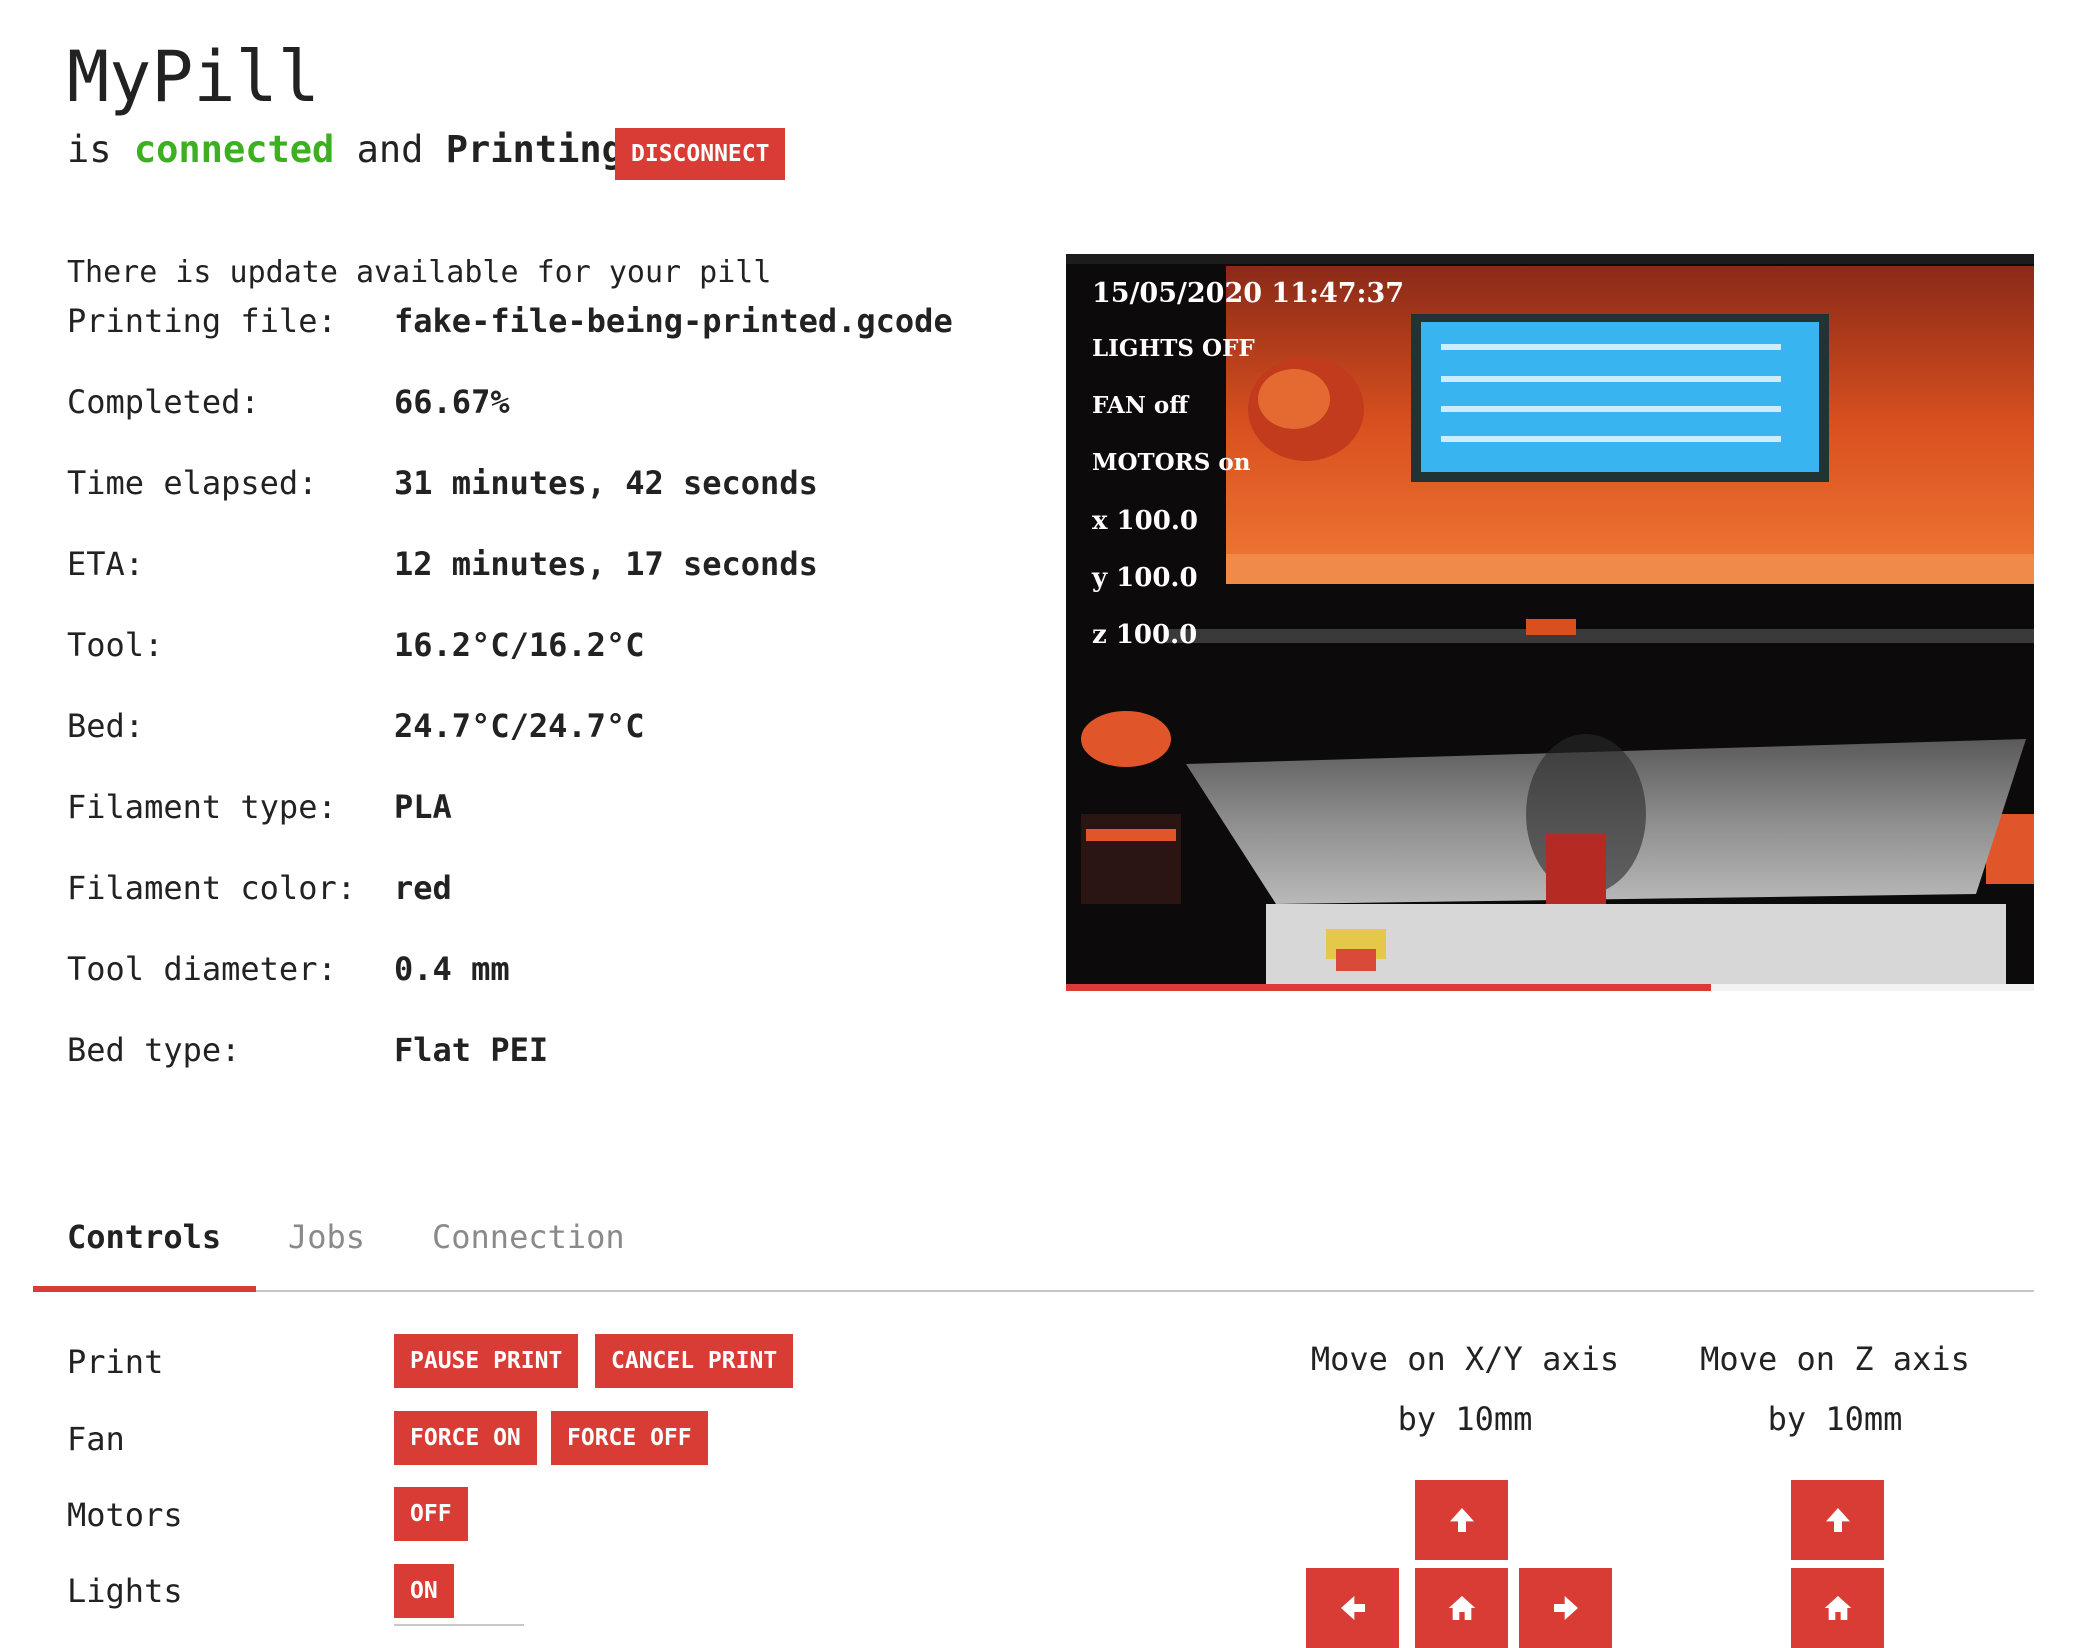  I want to click on control-label-motors: Motors, so click(125, 1515).